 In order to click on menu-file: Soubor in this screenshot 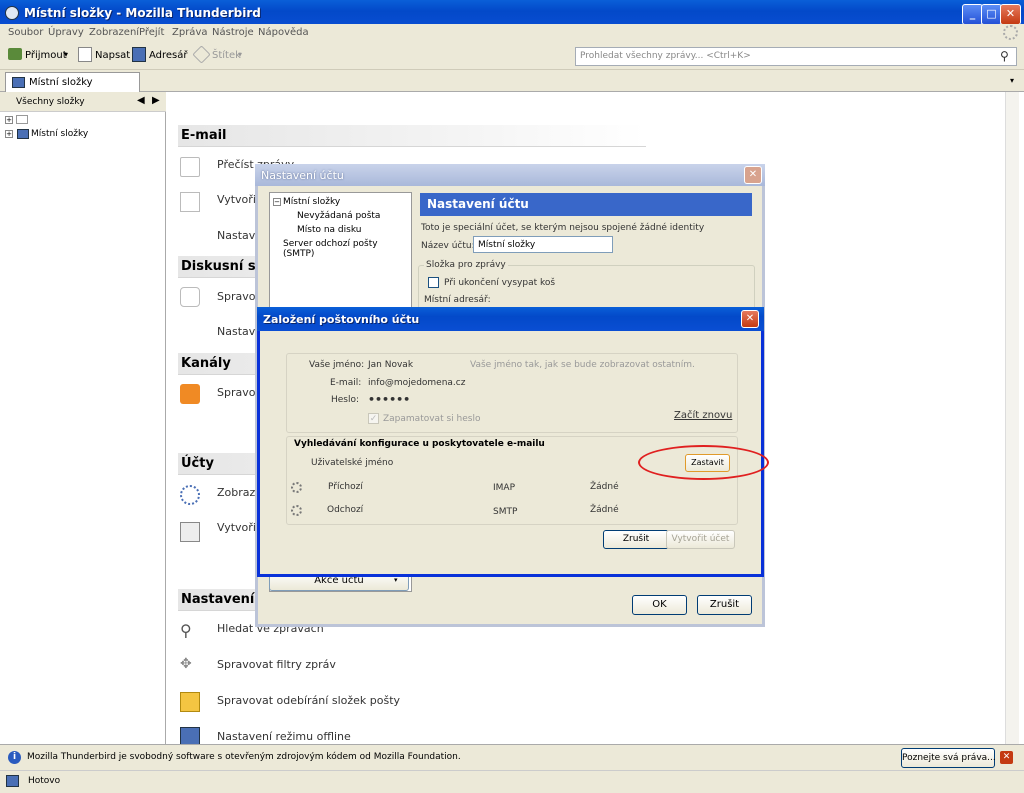, I will do `click(25, 32)`.